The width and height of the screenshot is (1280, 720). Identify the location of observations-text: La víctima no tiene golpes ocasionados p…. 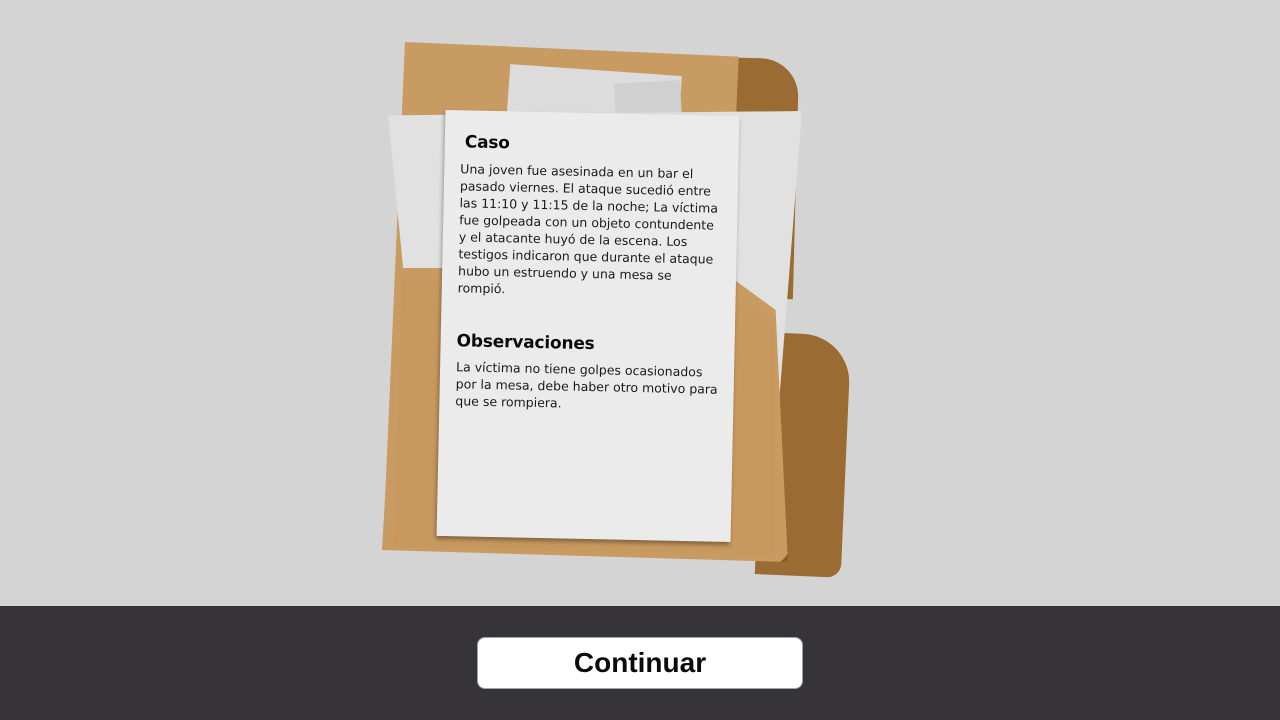
(586, 385).